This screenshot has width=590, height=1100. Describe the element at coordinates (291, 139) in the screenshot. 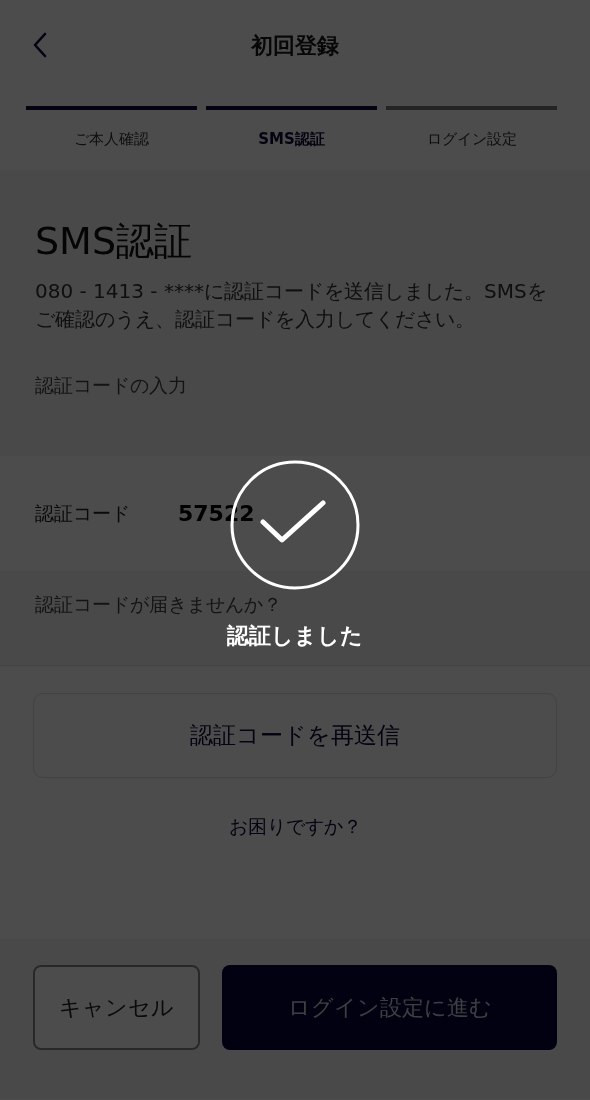

I see `step-label: SMS認証` at that location.